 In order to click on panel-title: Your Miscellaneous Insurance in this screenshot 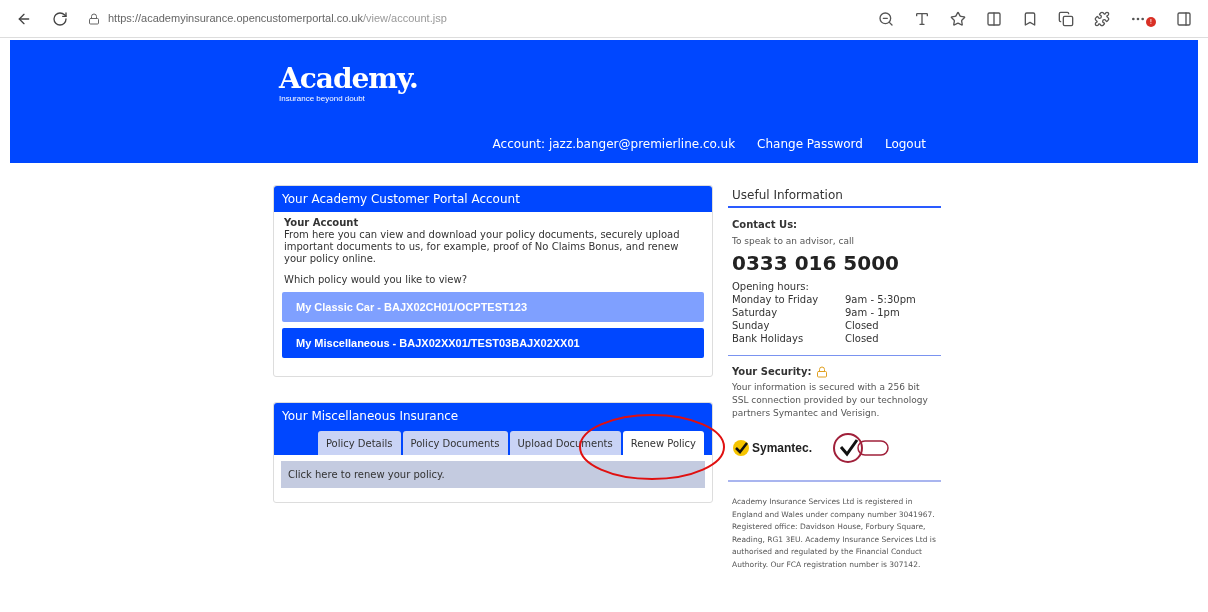, I will do `click(370, 416)`.